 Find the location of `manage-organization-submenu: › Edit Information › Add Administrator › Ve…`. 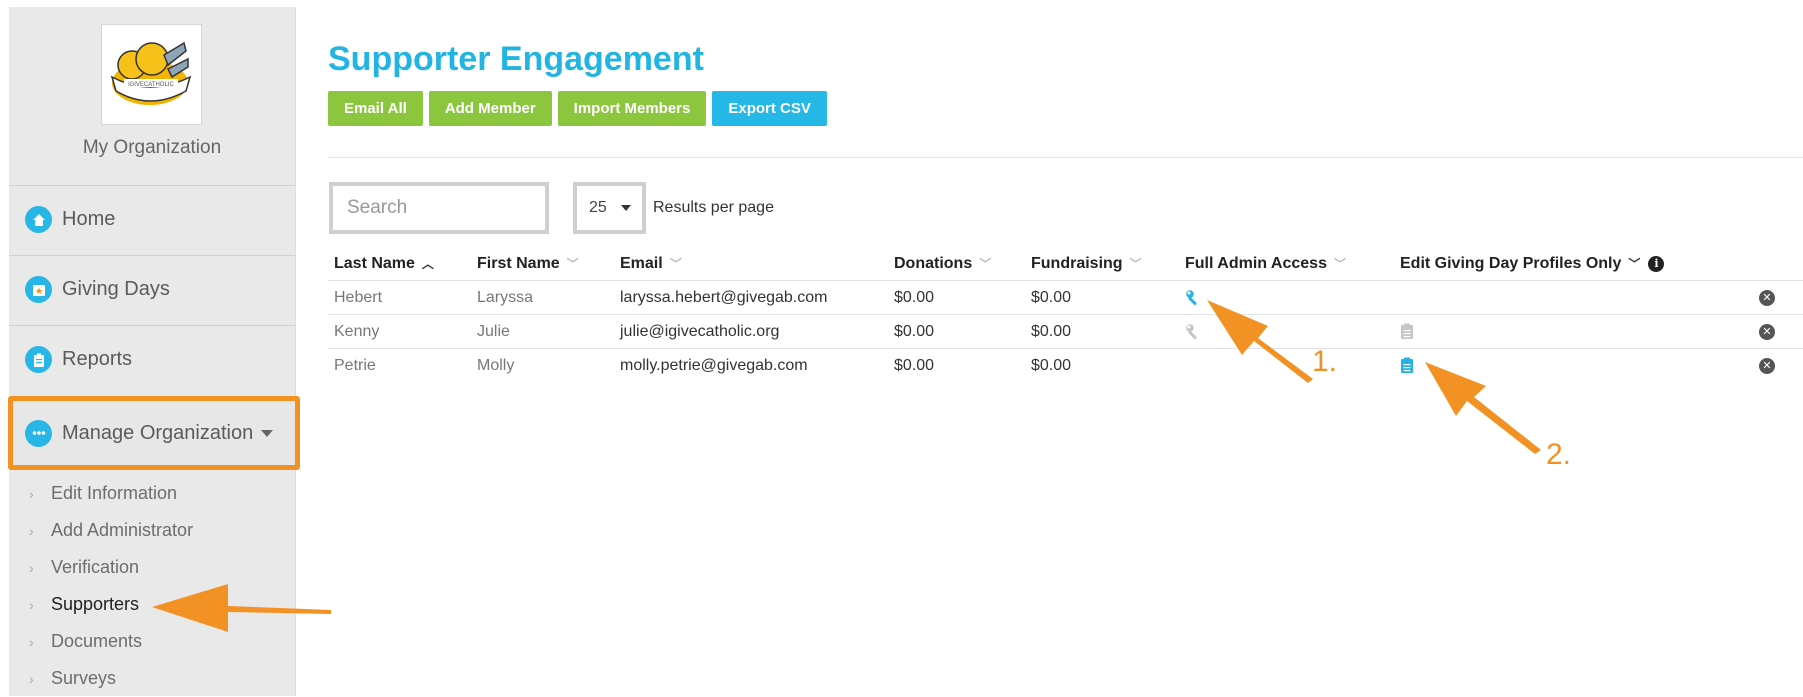

manage-organization-submenu: › Edit Information › Add Administrator › Ve… is located at coordinates (152, 586).